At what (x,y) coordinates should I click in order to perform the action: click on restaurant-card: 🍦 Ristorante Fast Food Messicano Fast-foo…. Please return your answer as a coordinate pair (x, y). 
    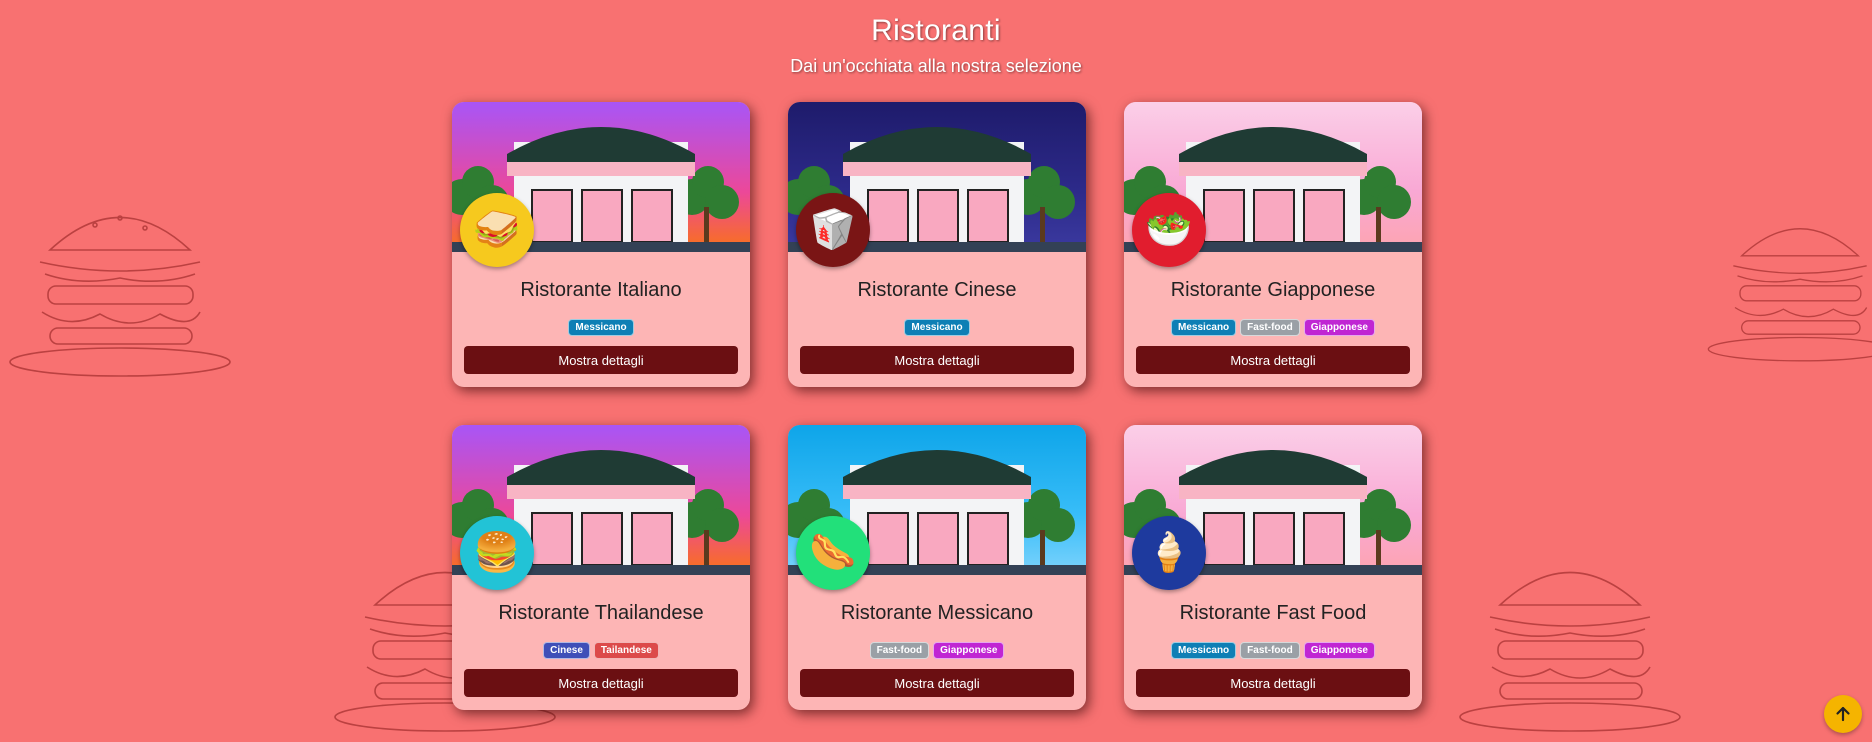
    Looking at the image, I should click on (1273, 567).